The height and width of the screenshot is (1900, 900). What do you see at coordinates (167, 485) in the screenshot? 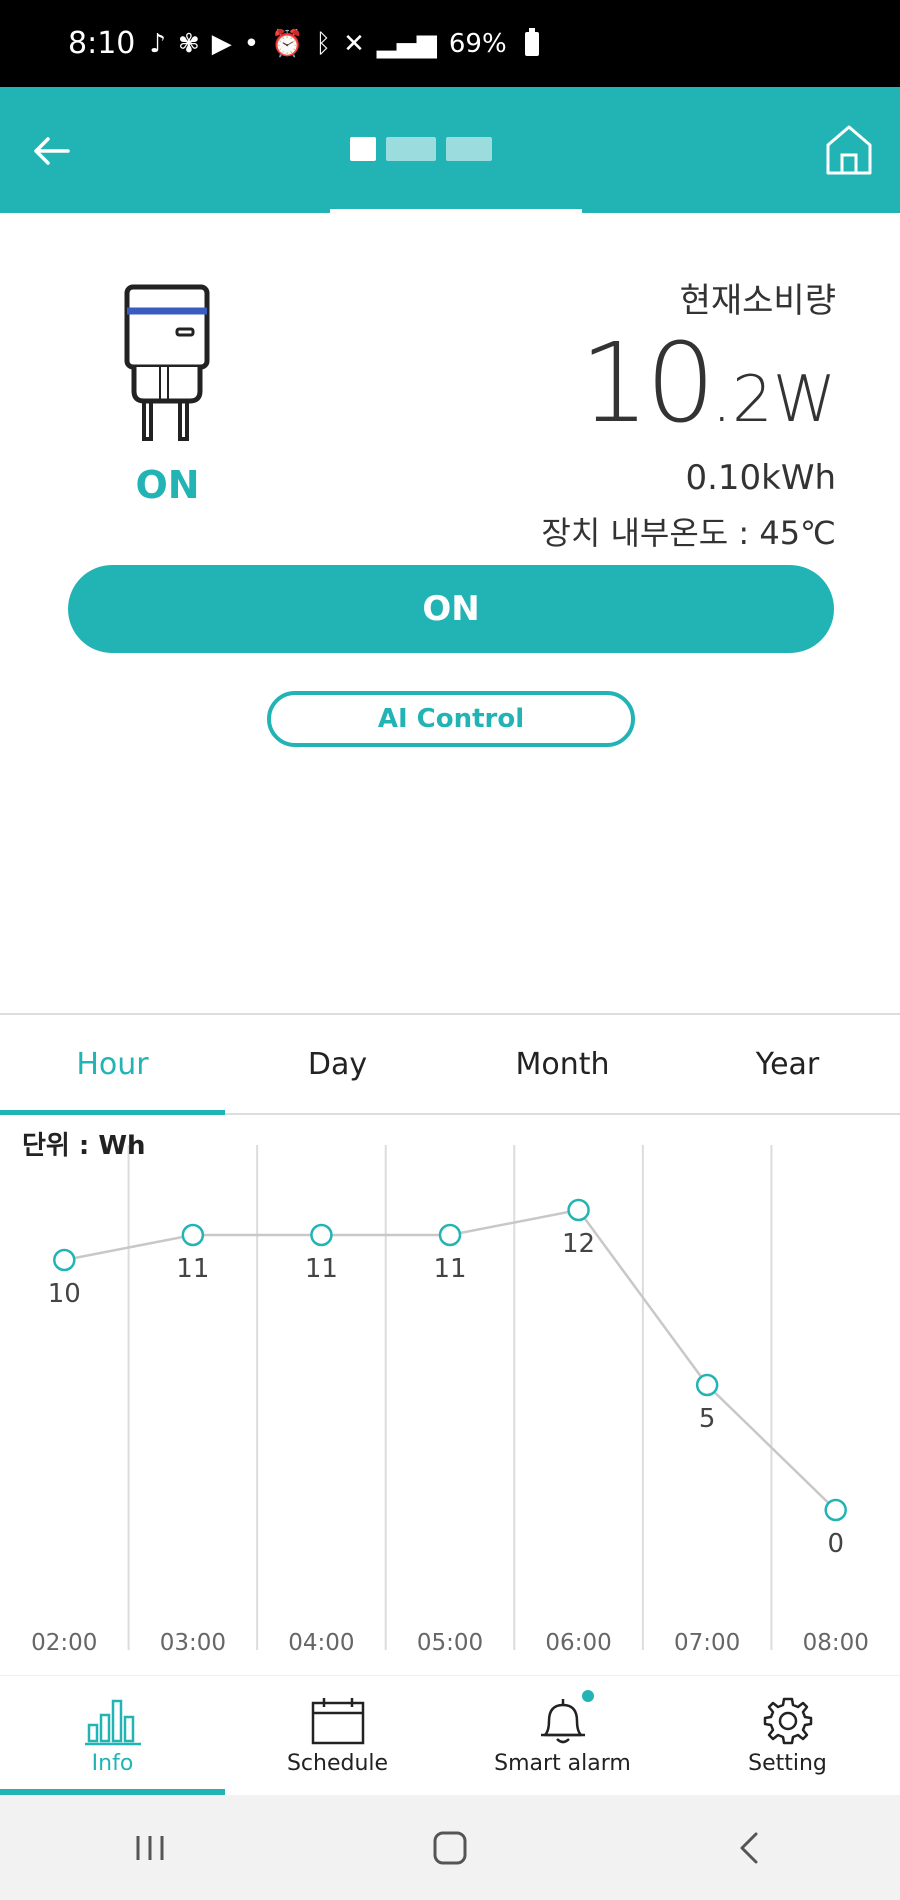
I see `device-status-label: ON` at bounding box center [167, 485].